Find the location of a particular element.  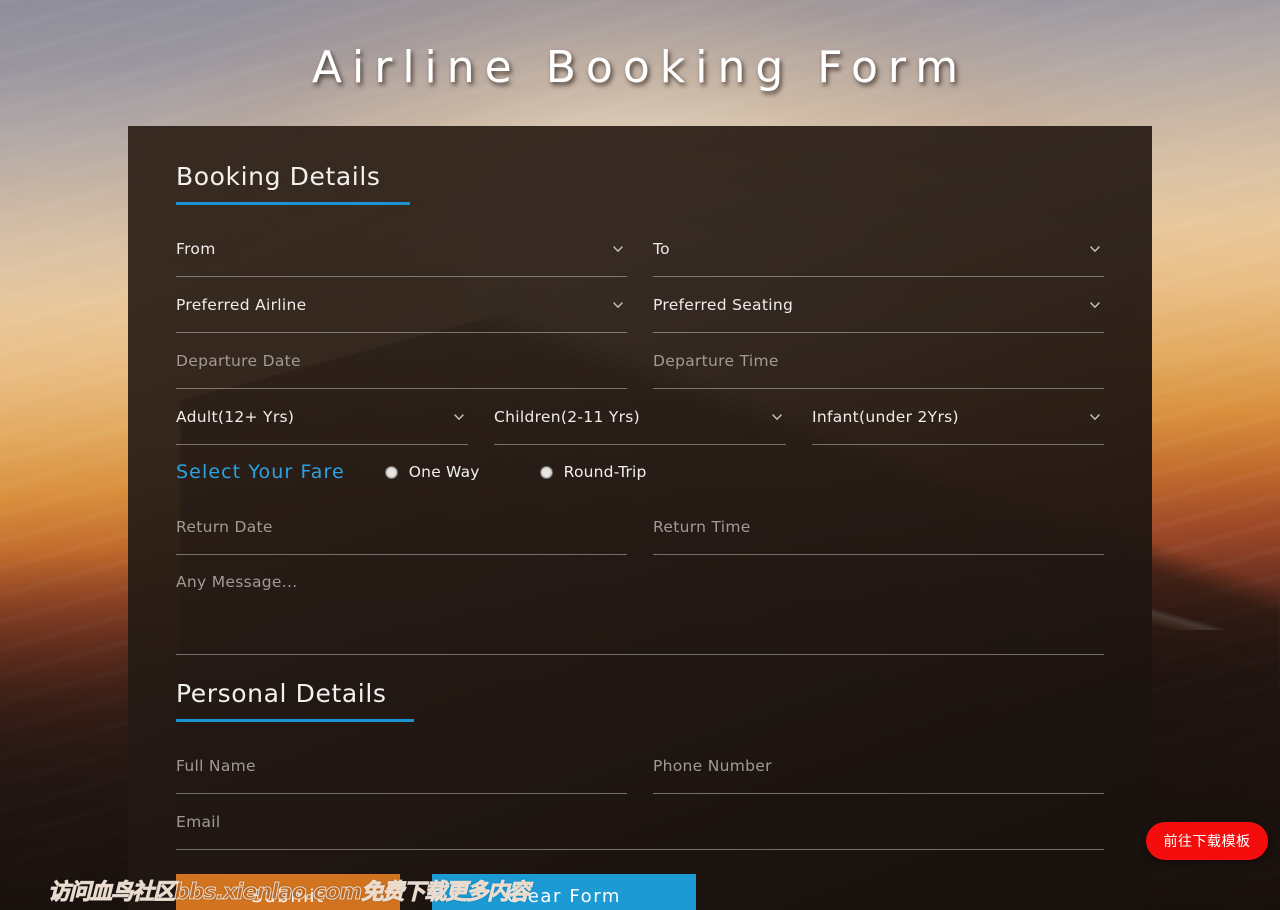

email-input: Email is located at coordinates (640, 822).